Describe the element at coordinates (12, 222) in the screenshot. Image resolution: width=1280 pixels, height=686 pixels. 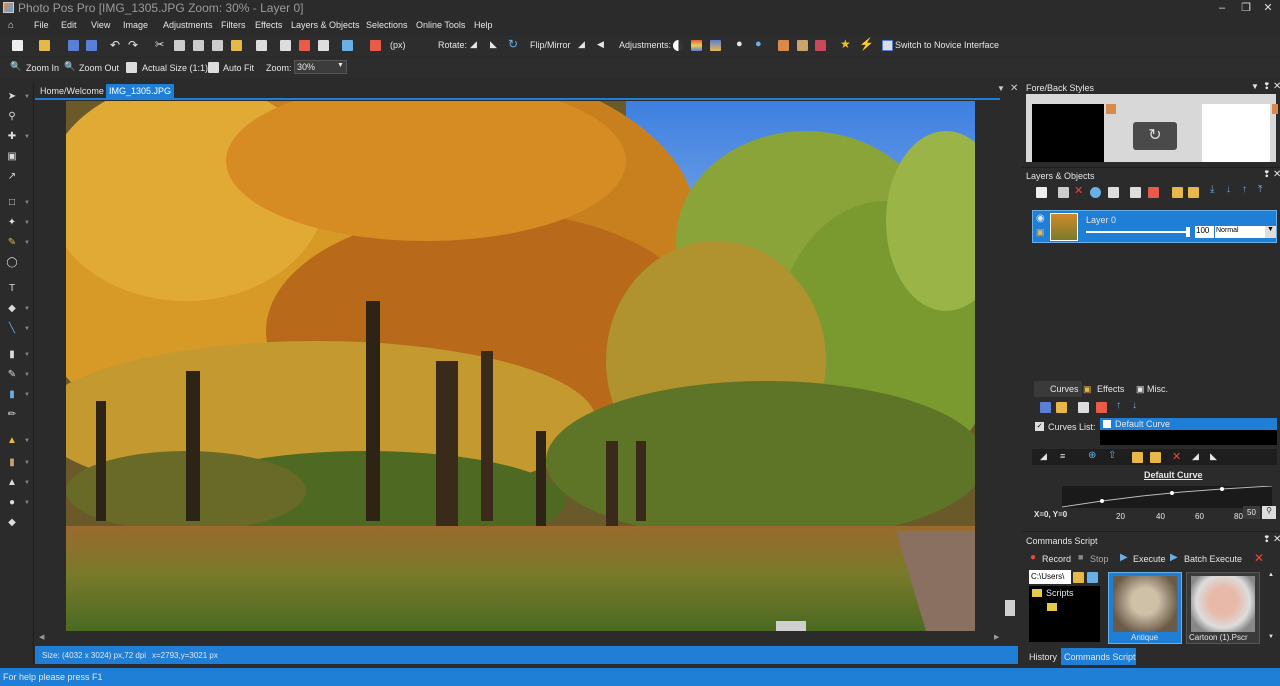
I see `magic-wand-icon: ✦` at that location.